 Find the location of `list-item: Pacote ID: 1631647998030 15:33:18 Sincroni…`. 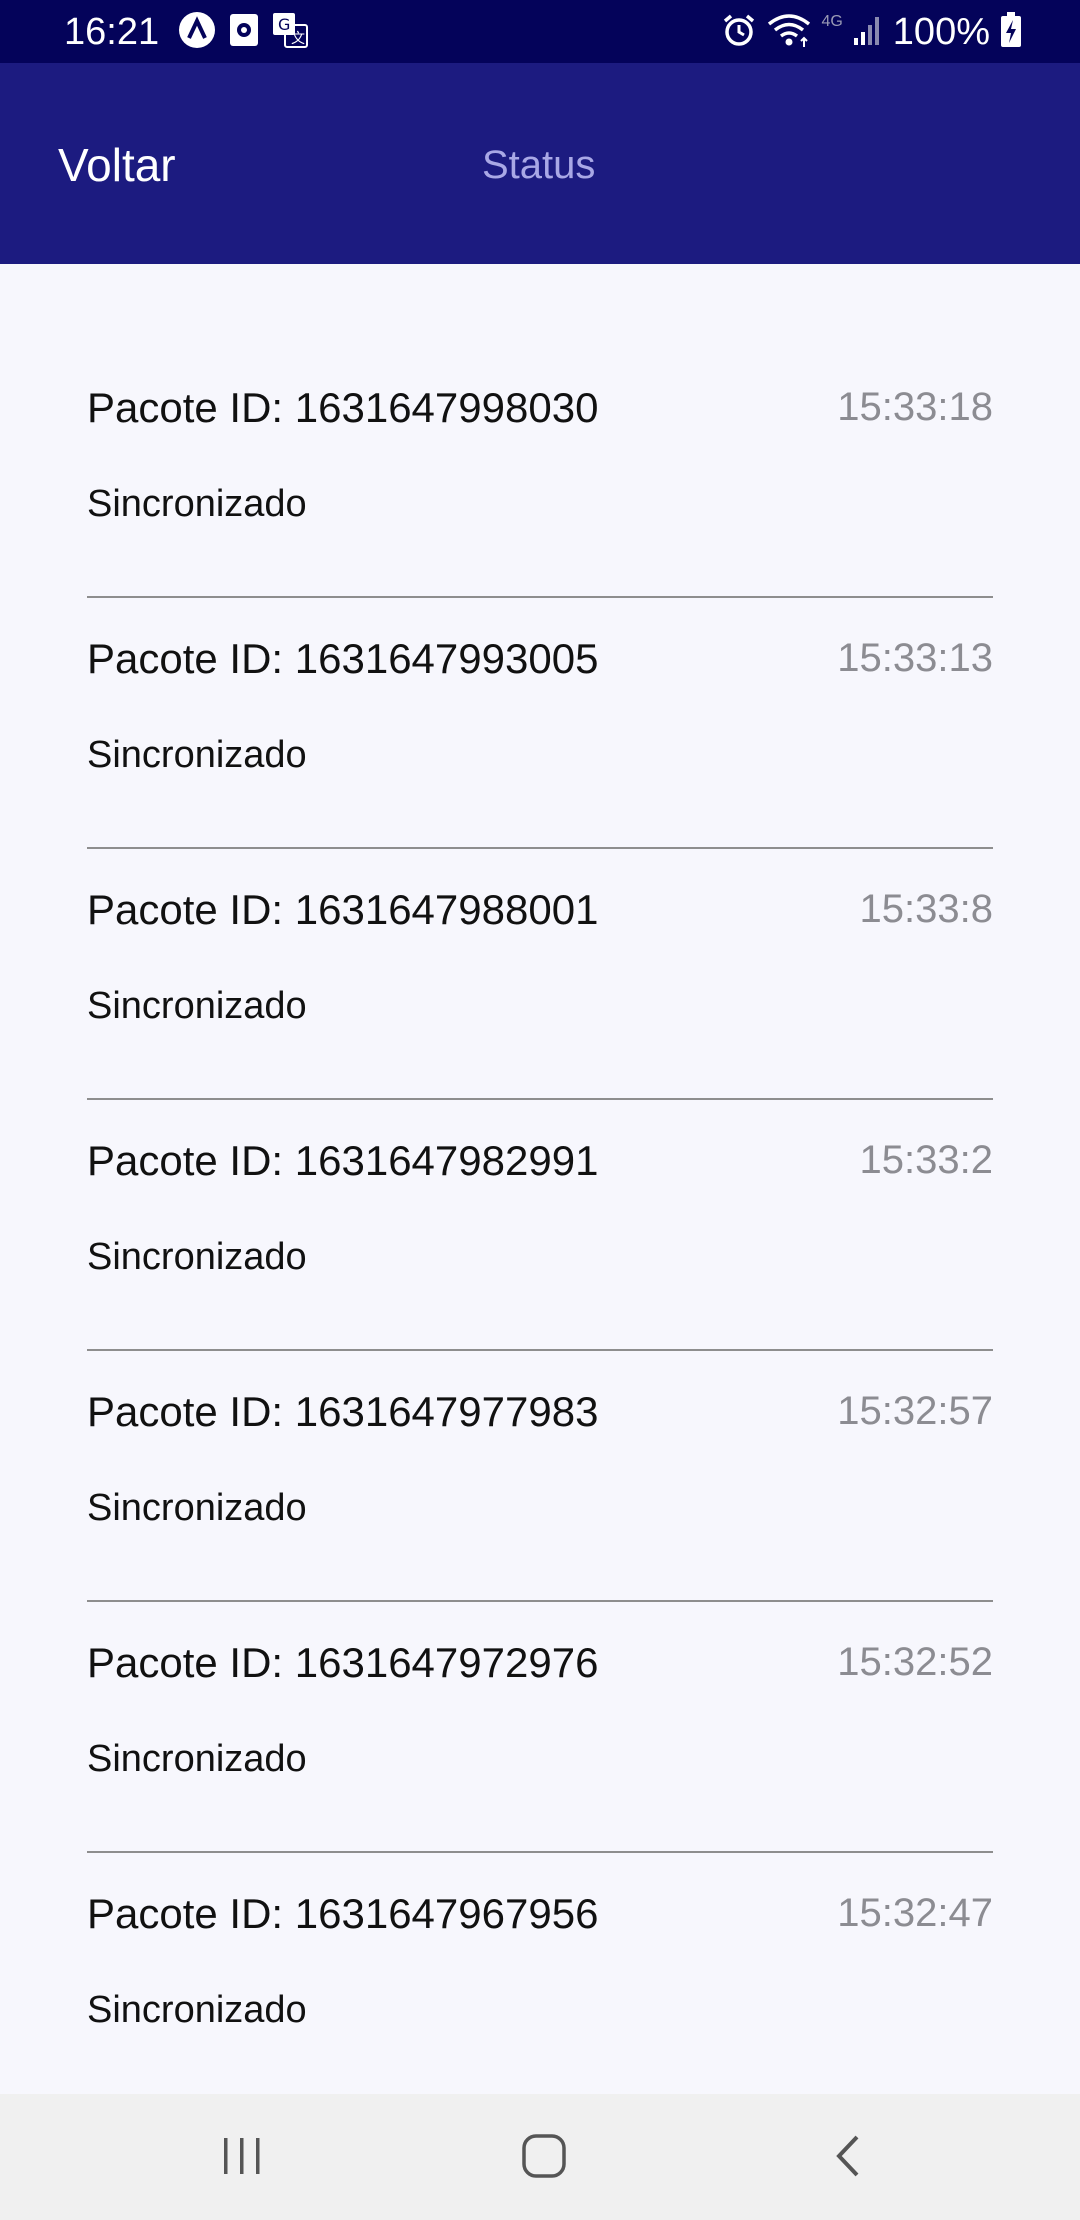

list-item: Pacote ID: 1631647998030 15:33:18 Sincroni… is located at coordinates (540, 472).